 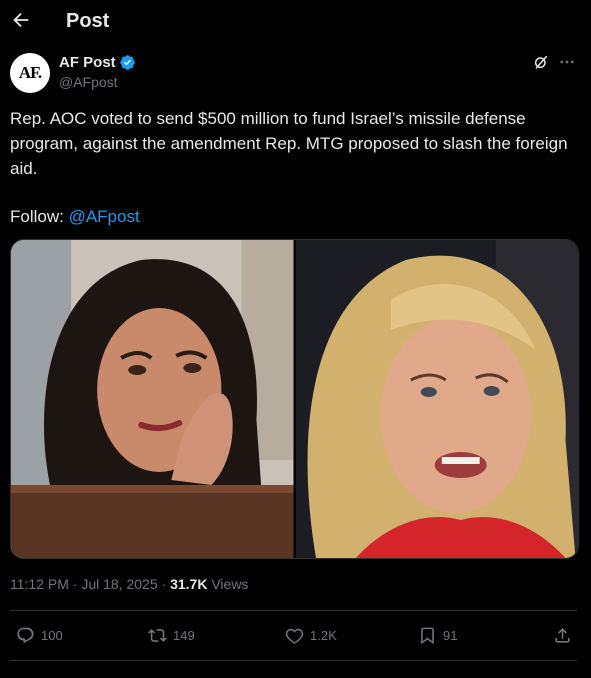 What do you see at coordinates (171, 635) in the screenshot?
I see `repost-button: 149` at bounding box center [171, 635].